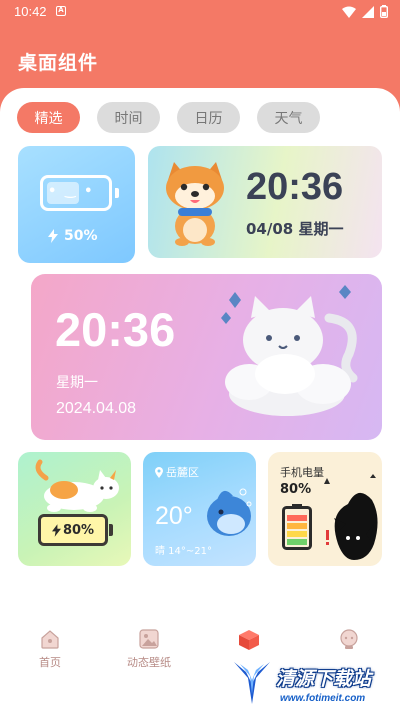 The image size is (400, 712). What do you see at coordinates (182, 472) in the screenshot?
I see `weather-location-text: 岳麓区` at bounding box center [182, 472].